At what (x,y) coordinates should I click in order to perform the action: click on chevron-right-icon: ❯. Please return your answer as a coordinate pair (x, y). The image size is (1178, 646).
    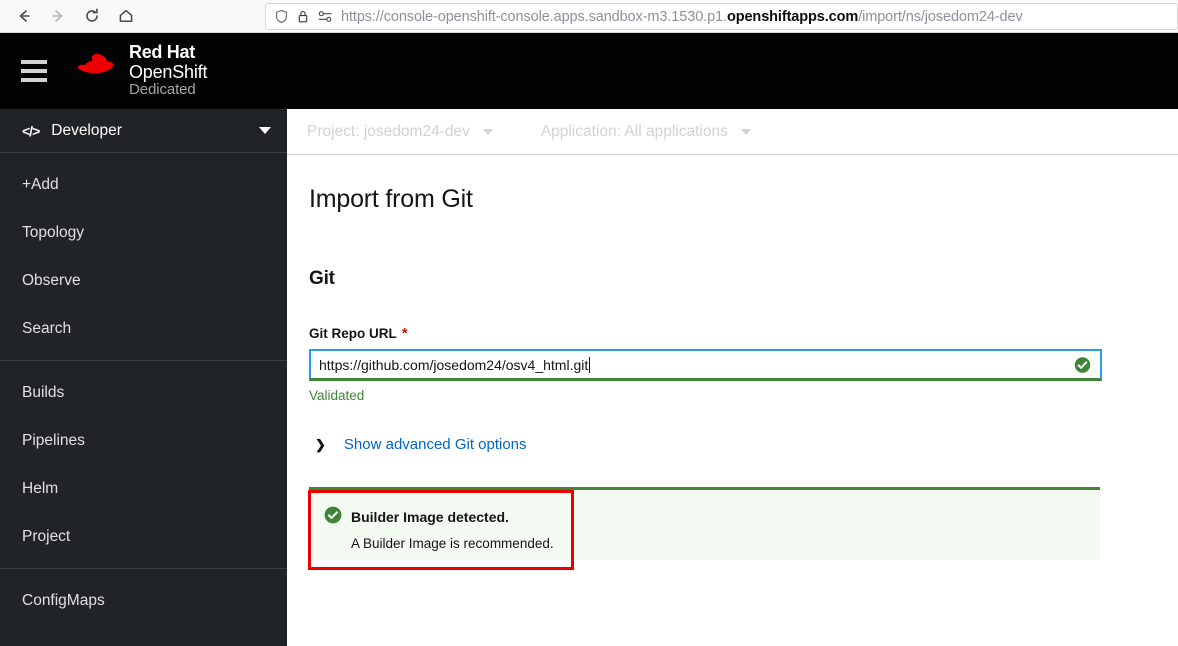
    Looking at the image, I should click on (320, 444).